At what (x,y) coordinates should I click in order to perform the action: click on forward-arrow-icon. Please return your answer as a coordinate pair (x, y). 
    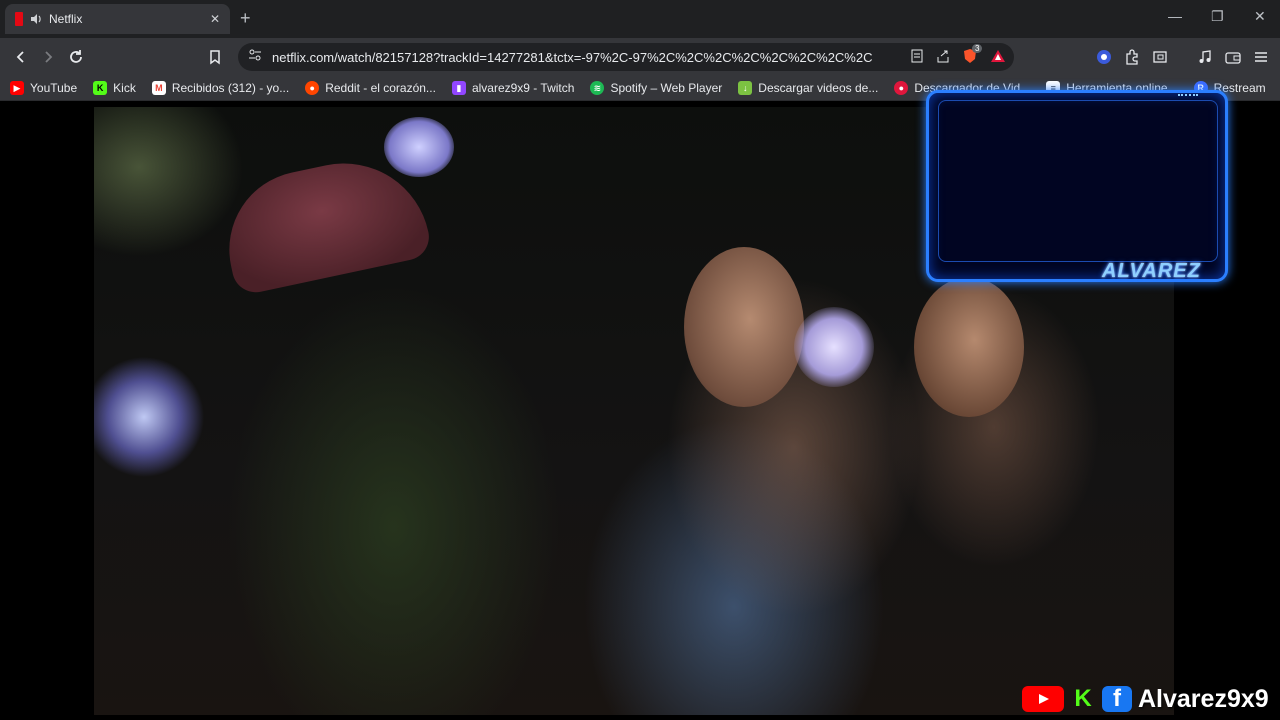
    Looking at the image, I should click on (49, 57).